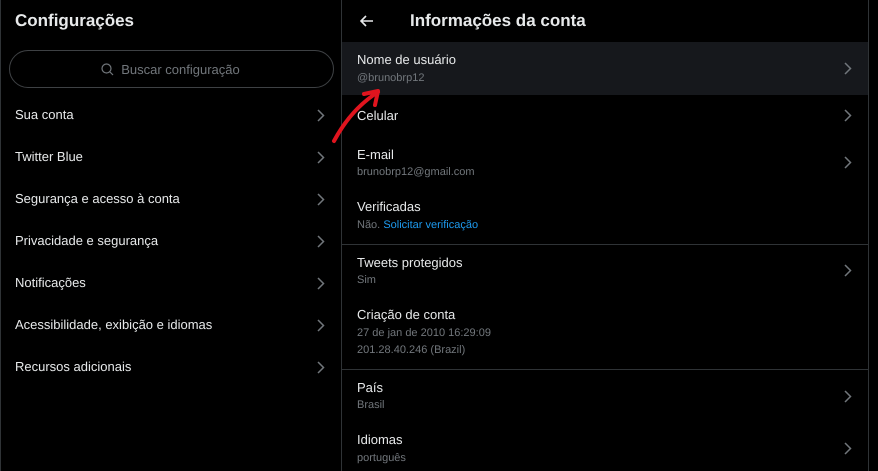  I want to click on menu-item: Privacidade e segurança, so click(171, 241).